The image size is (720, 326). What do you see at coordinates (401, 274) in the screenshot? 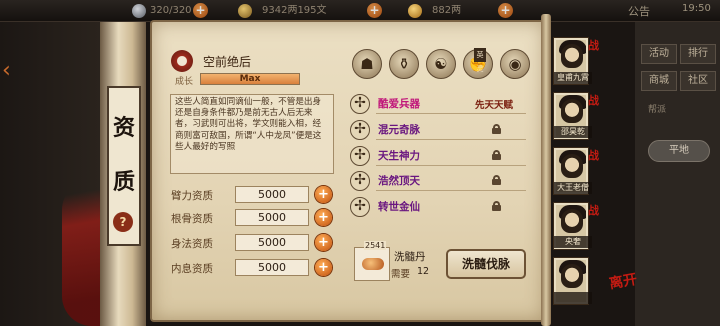
I see `item-need-label: 需要` at bounding box center [401, 274].